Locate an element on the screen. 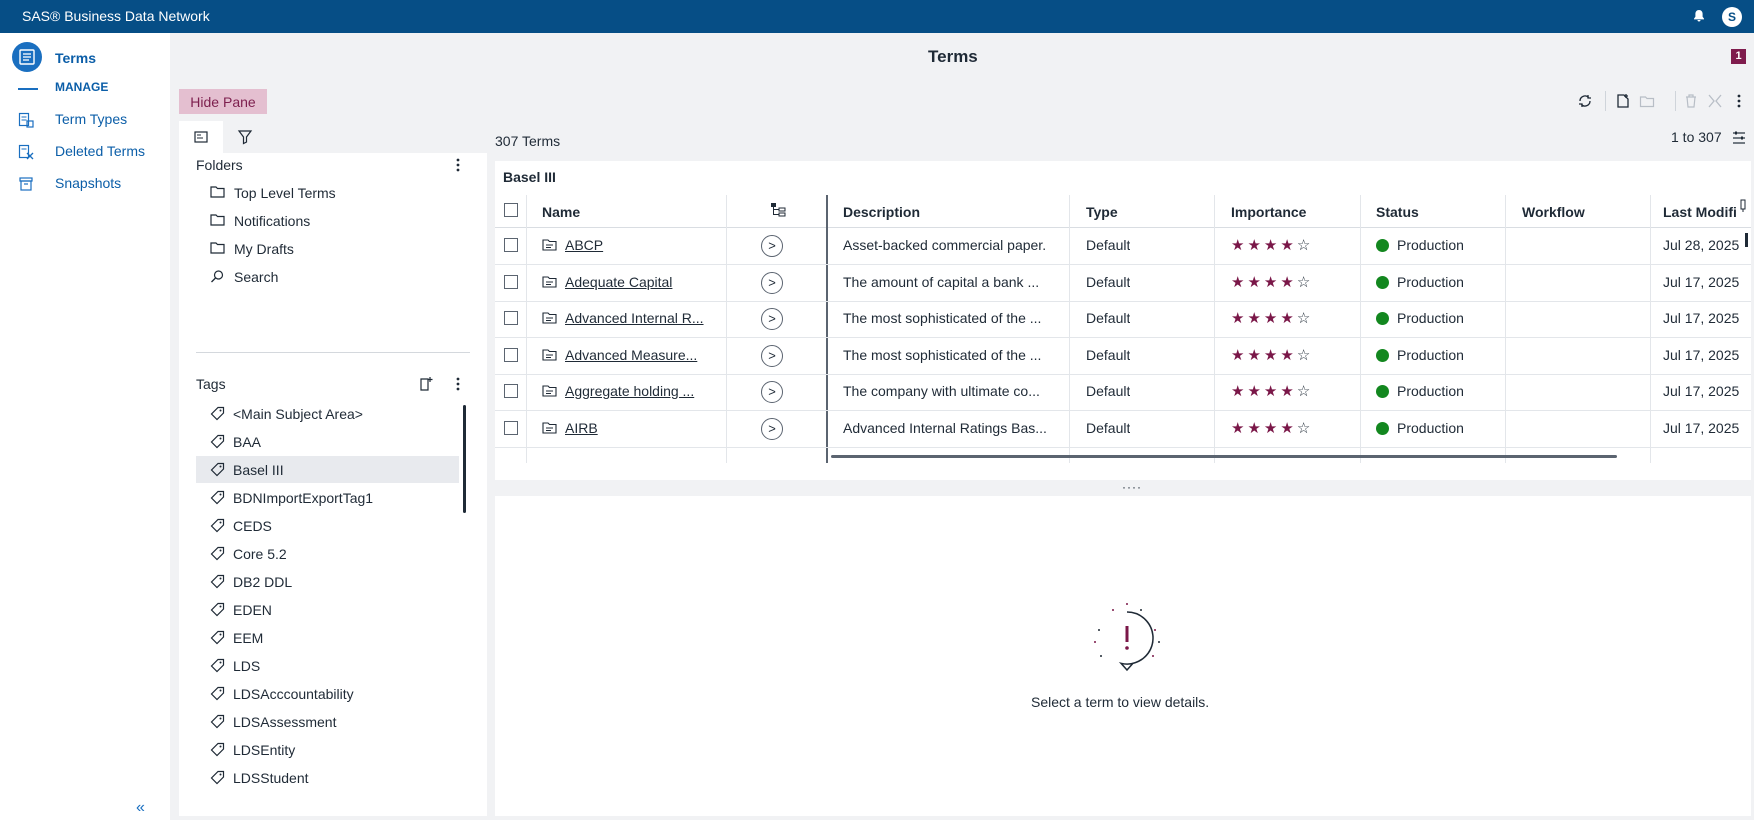 The height and width of the screenshot is (820, 1754). vertical-scrollbar is located at coordinates (1746, 240).